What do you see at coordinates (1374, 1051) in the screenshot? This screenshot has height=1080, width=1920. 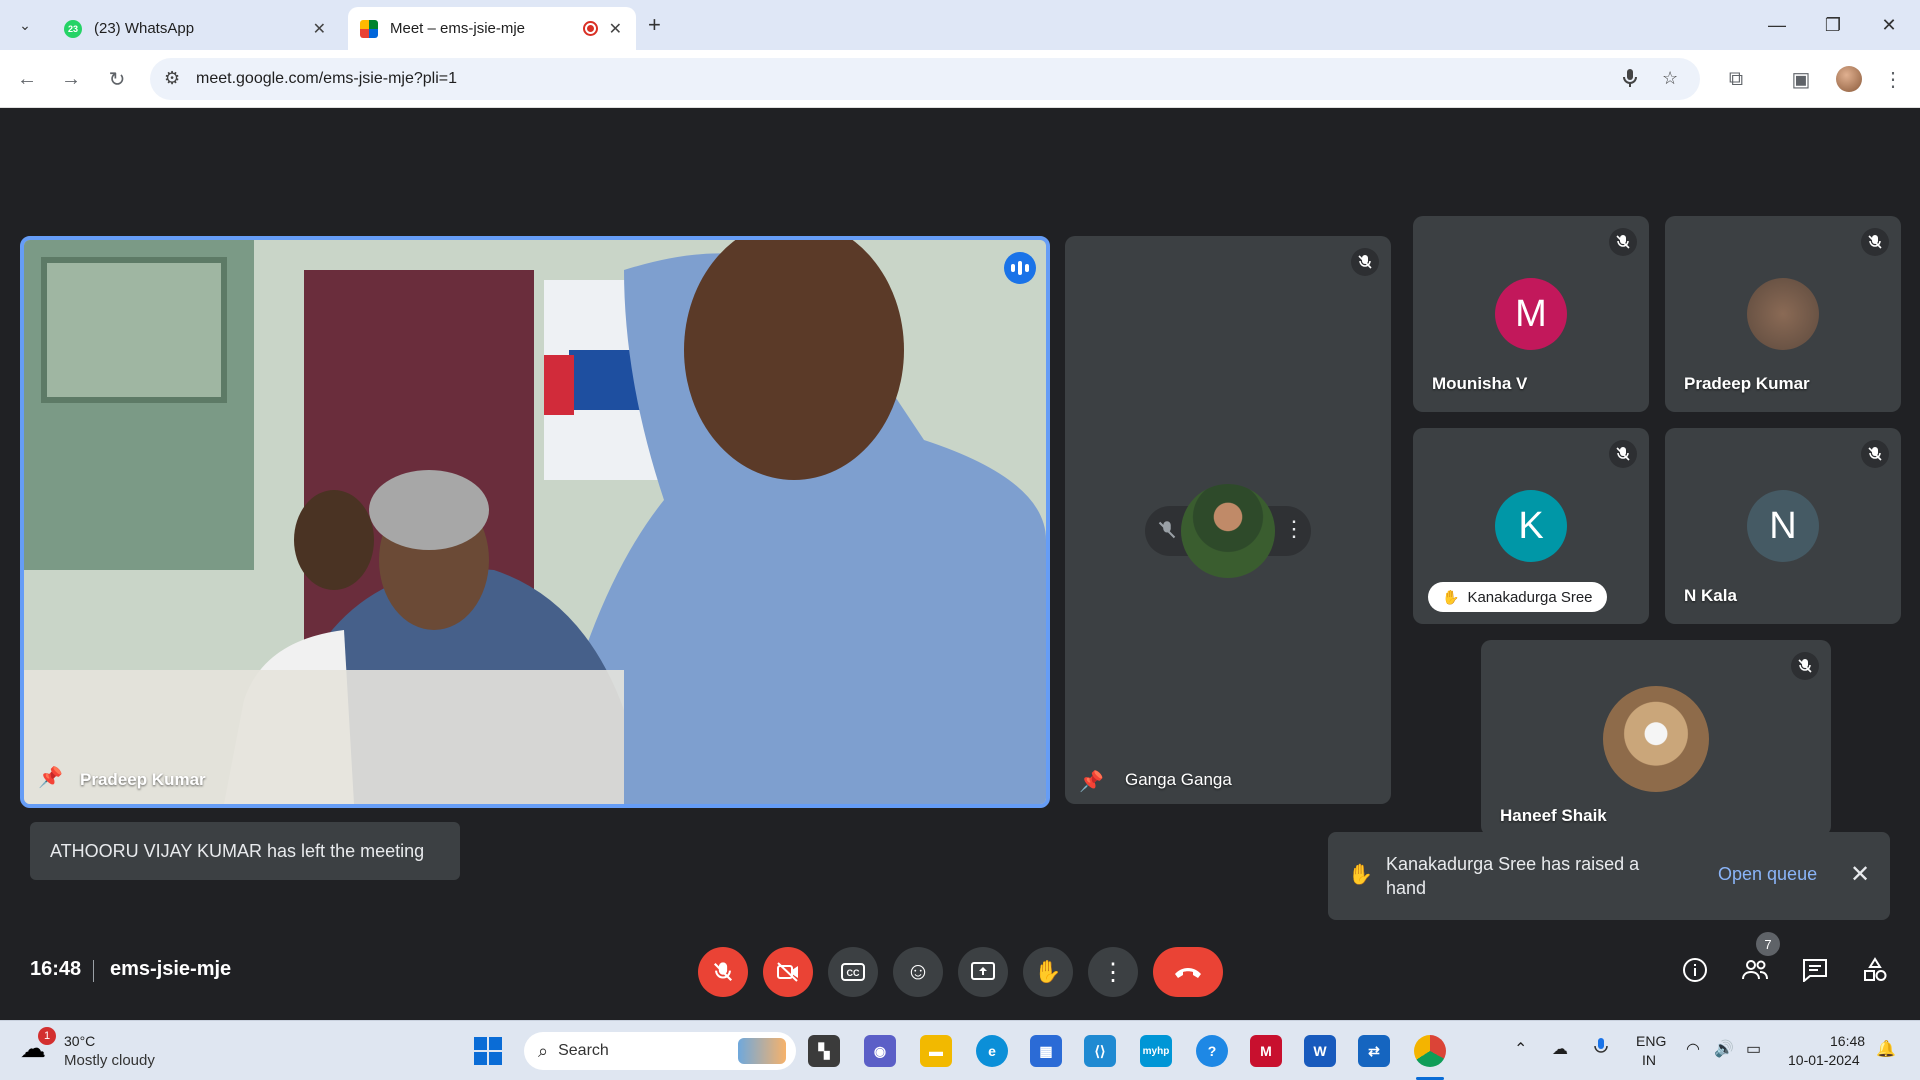 I see `remote-support-icon: ⇄` at bounding box center [1374, 1051].